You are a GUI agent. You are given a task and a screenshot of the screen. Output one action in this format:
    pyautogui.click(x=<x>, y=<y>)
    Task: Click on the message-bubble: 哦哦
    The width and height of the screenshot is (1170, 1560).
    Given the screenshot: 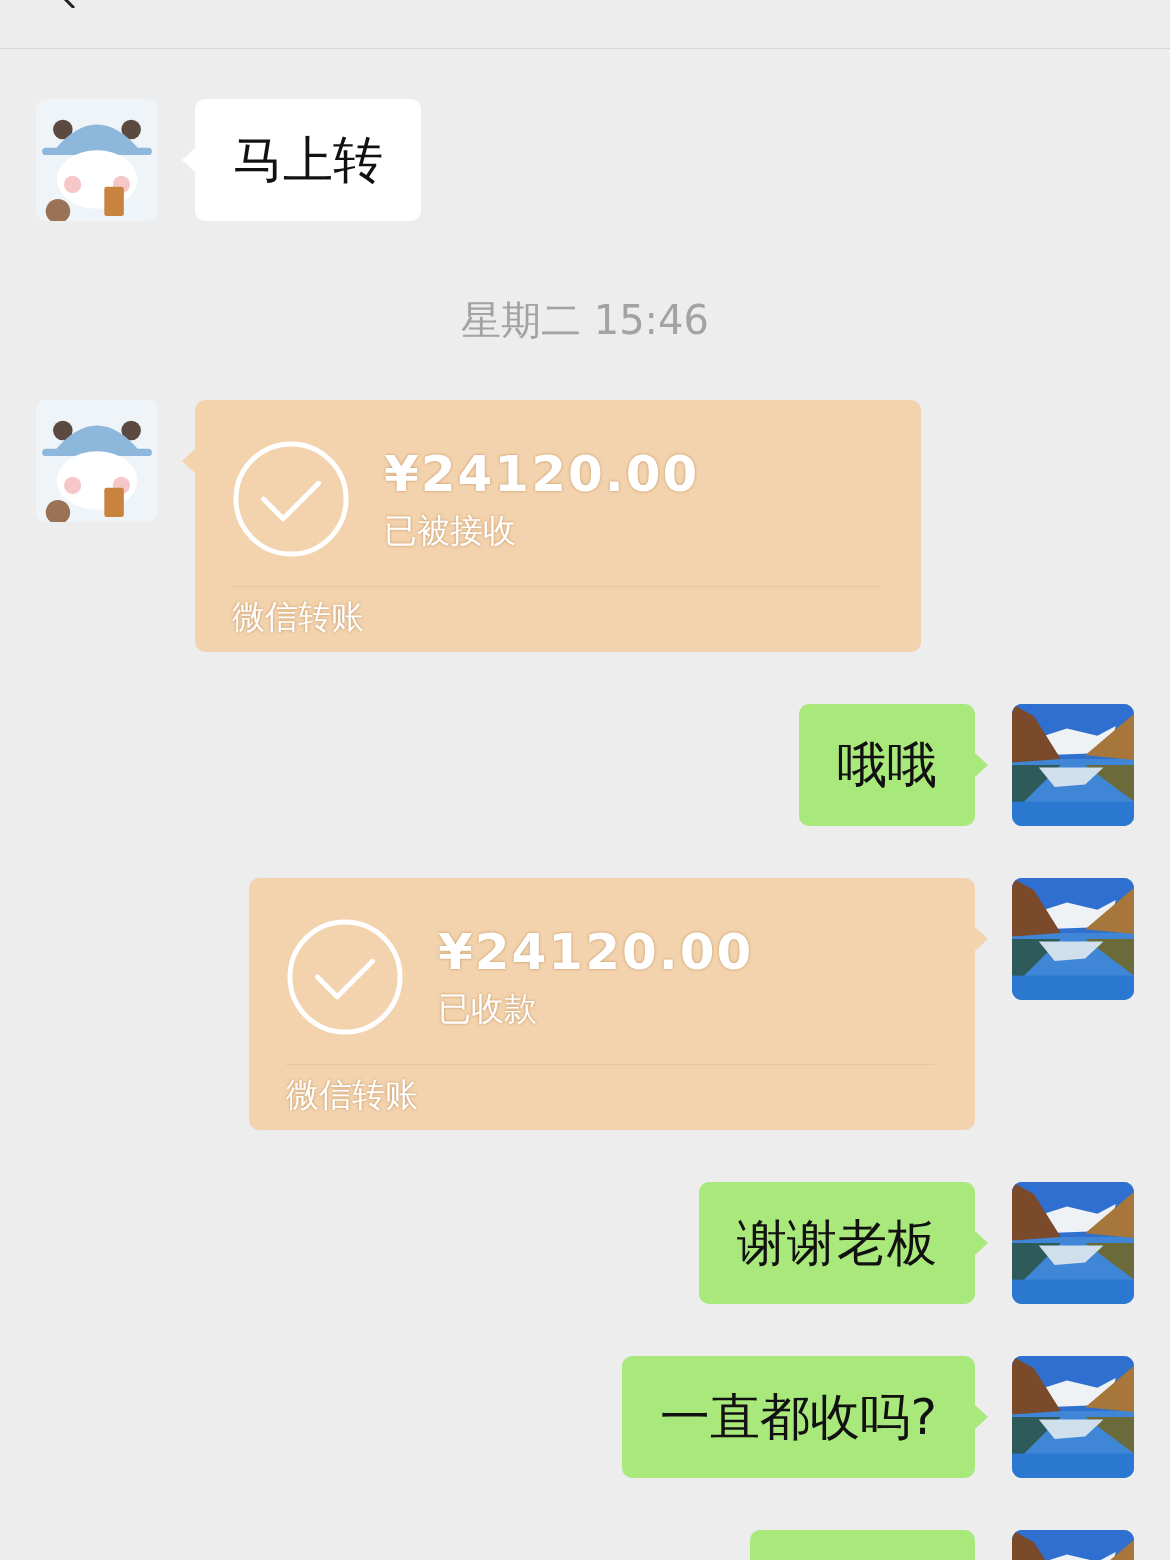 What is the action you would take?
    pyautogui.click(x=887, y=765)
    